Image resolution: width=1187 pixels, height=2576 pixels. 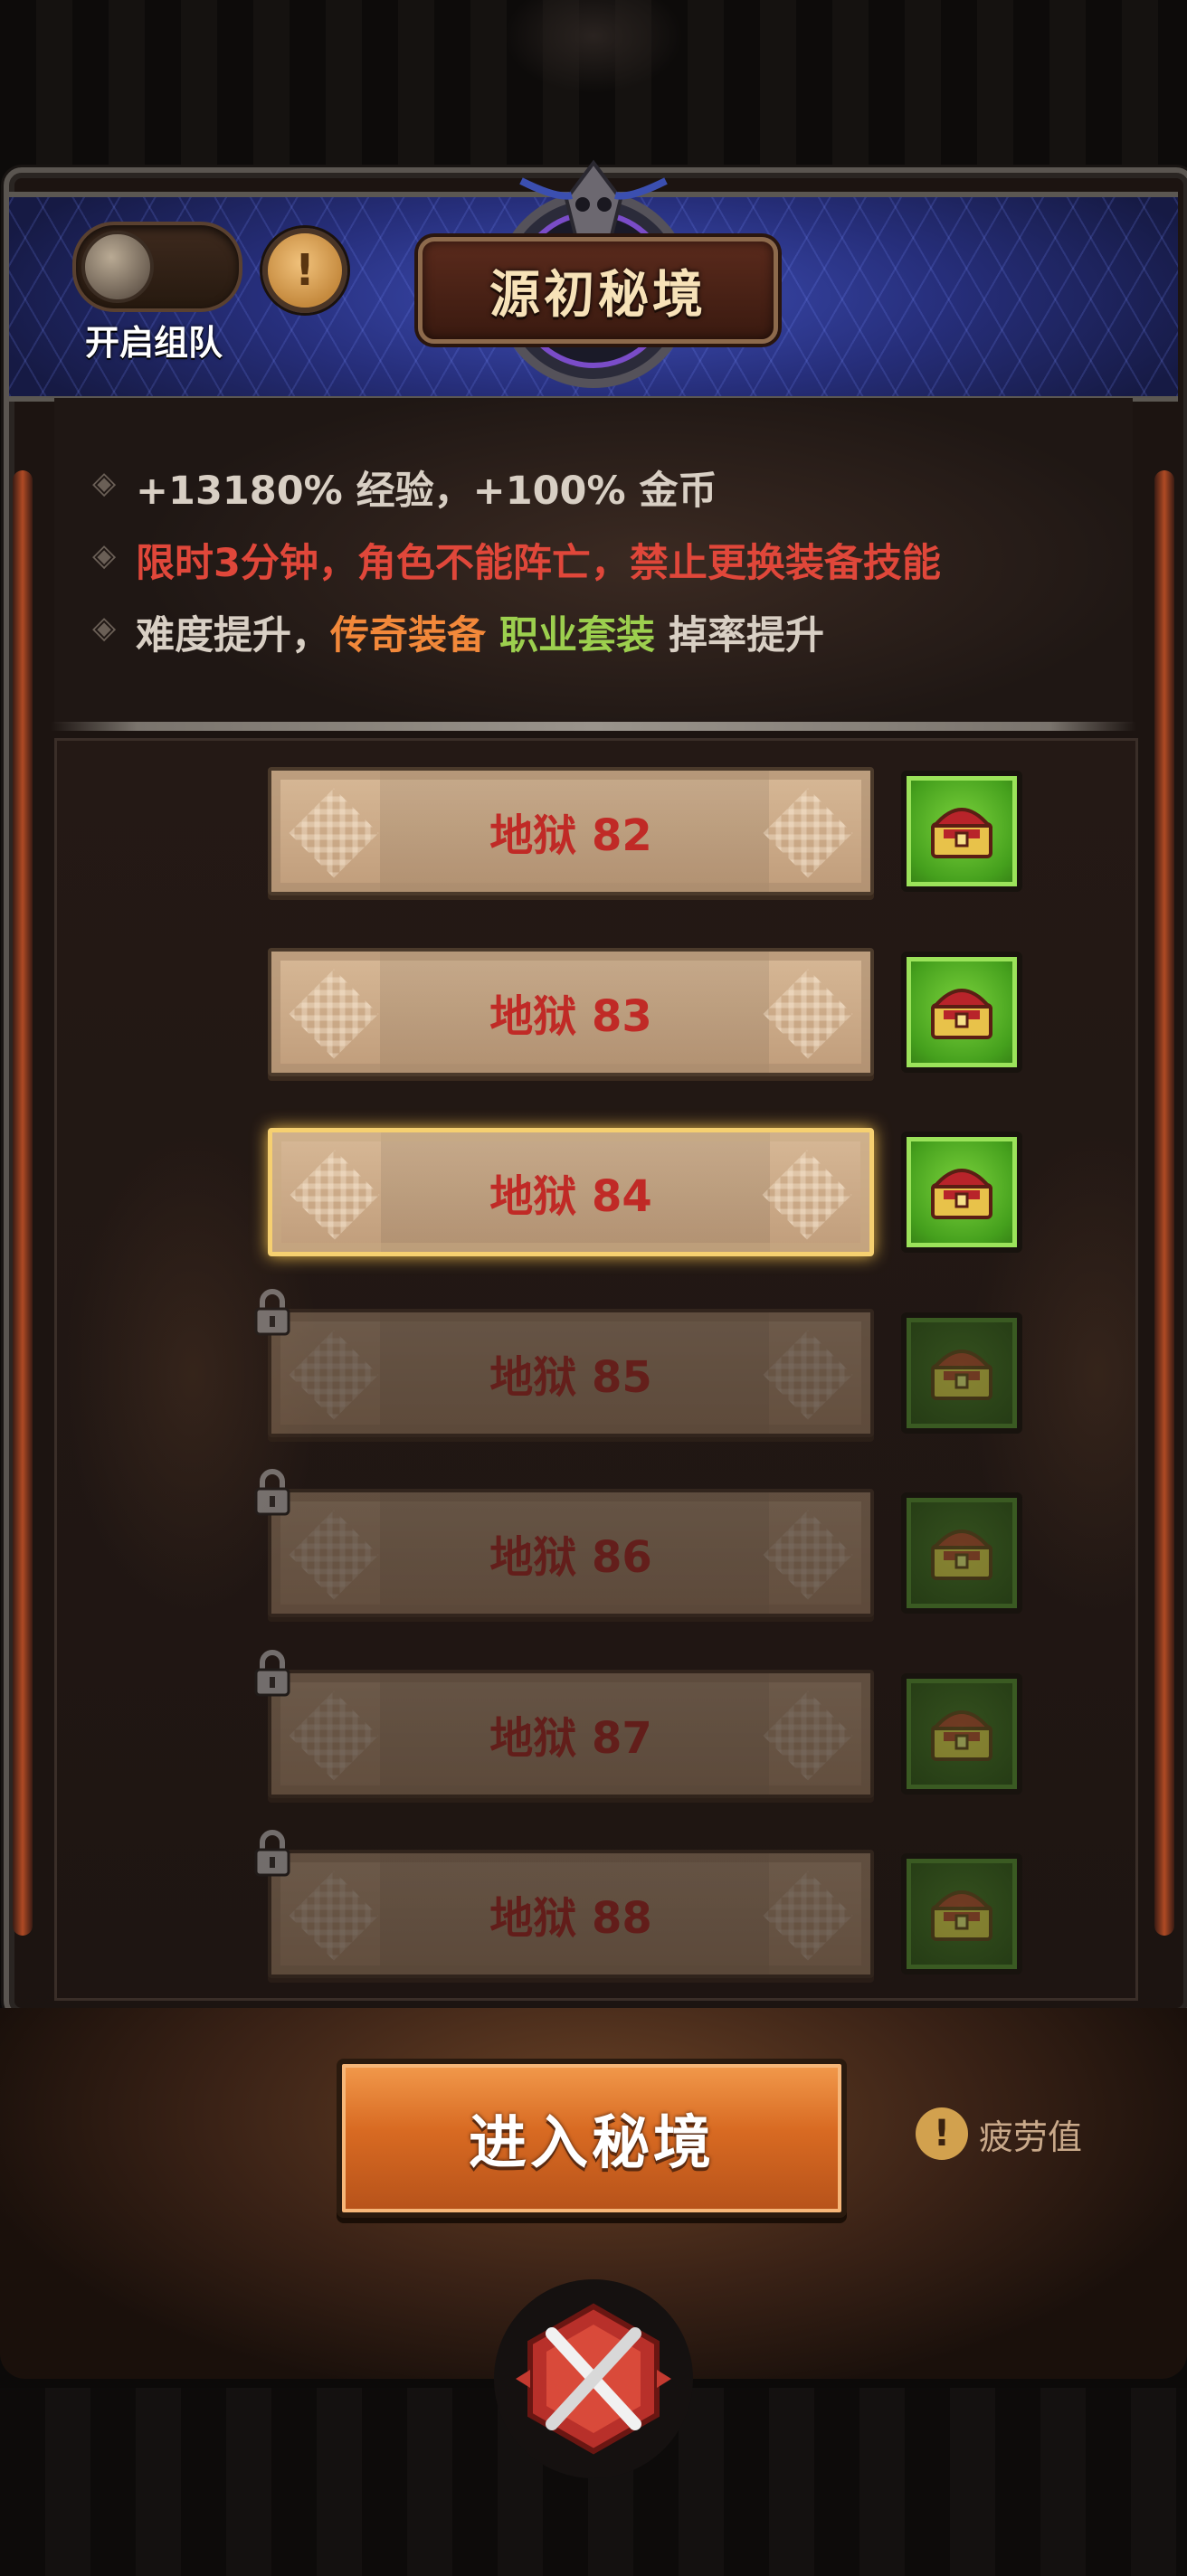 What do you see at coordinates (426, 491) in the screenshot?
I see `rewards-text: +13180% 经验，+100% 金币` at bounding box center [426, 491].